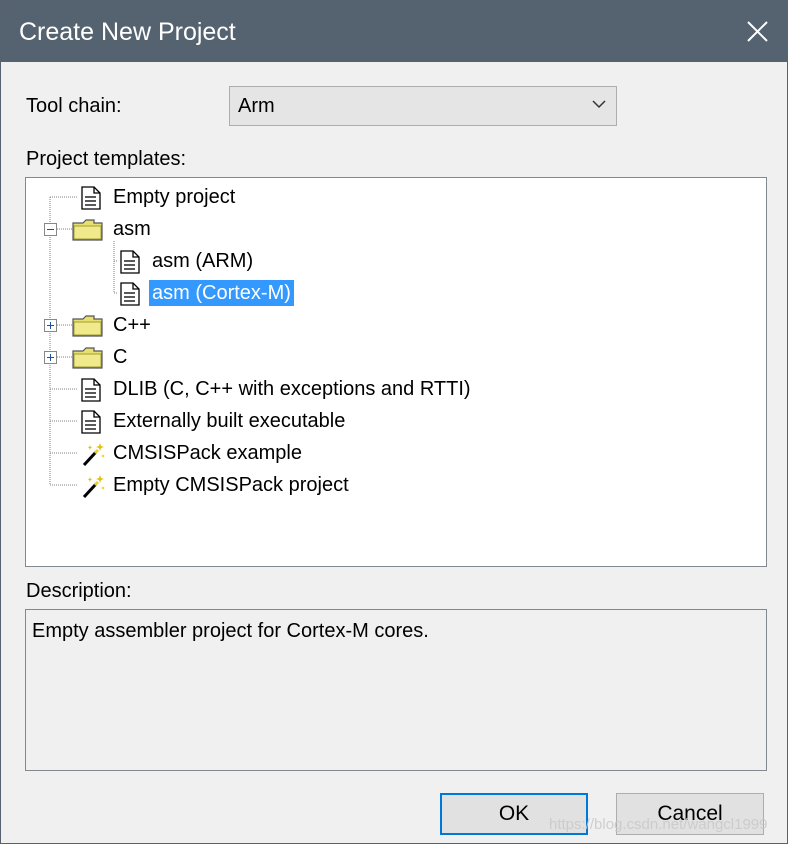 The width and height of the screenshot is (788, 844). What do you see at coordinates (423, 106) in the screenshot?
I see `toolchain-dropdown: Arm` at bounding box center [423, 106].